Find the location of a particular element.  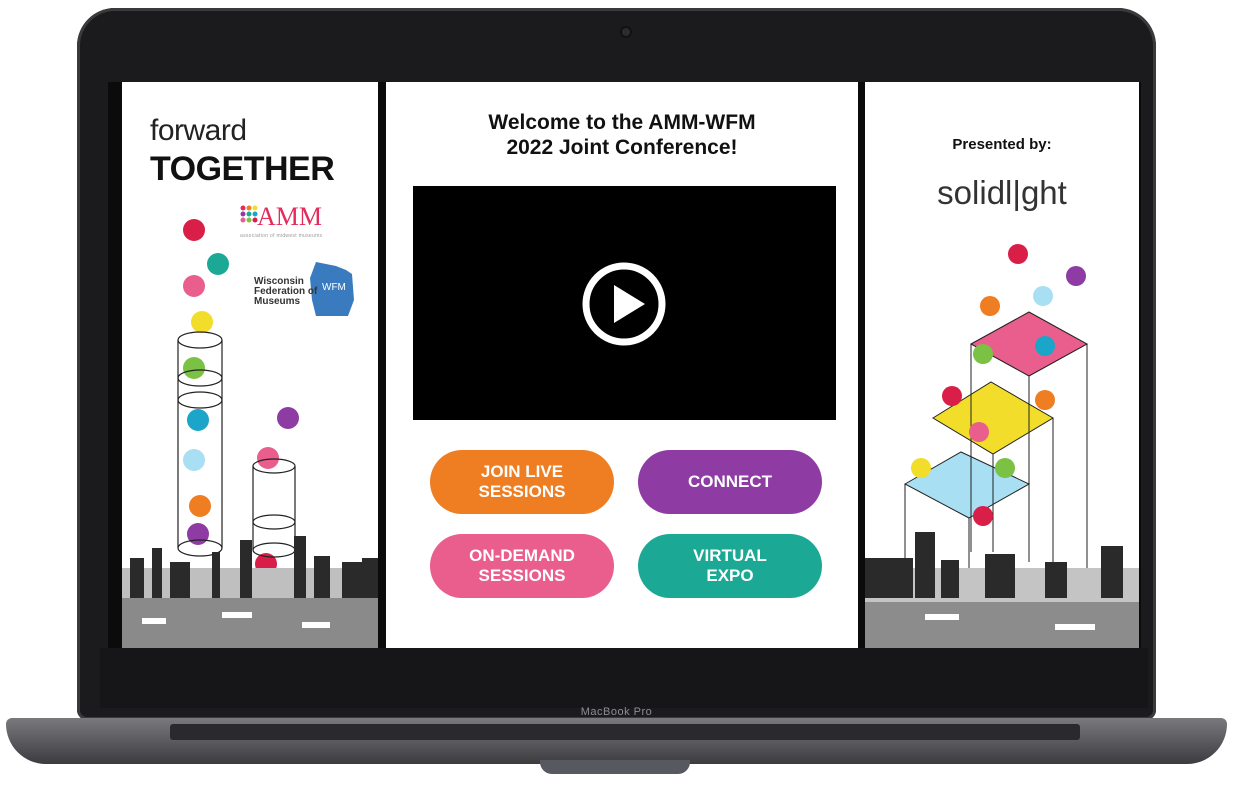

button-label: CONNECT is located at coordinates (730, 481).